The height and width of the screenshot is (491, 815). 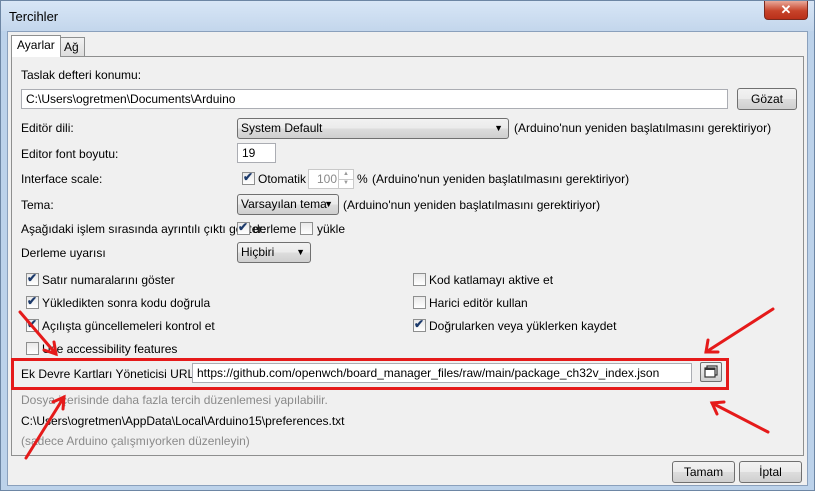 I want to click on arrow-bottom-right, so click(x=740, y=417).